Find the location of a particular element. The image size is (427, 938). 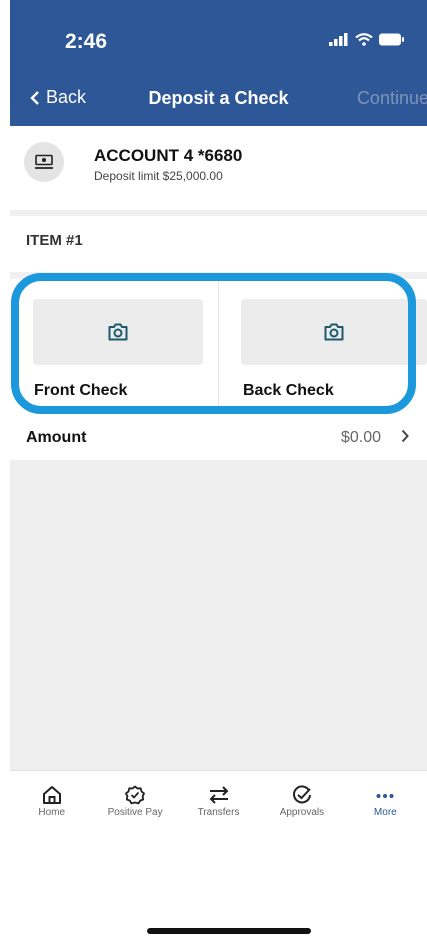

tab-label: Approvals is located at coordinates (302, 812).